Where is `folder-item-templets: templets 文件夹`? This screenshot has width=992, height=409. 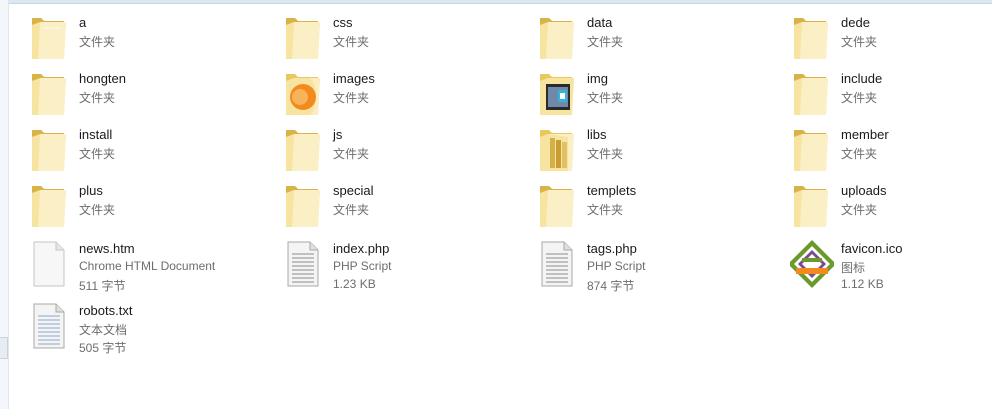 folder-item-templets: templets 文件夹 is located at coordinates (656, 205).